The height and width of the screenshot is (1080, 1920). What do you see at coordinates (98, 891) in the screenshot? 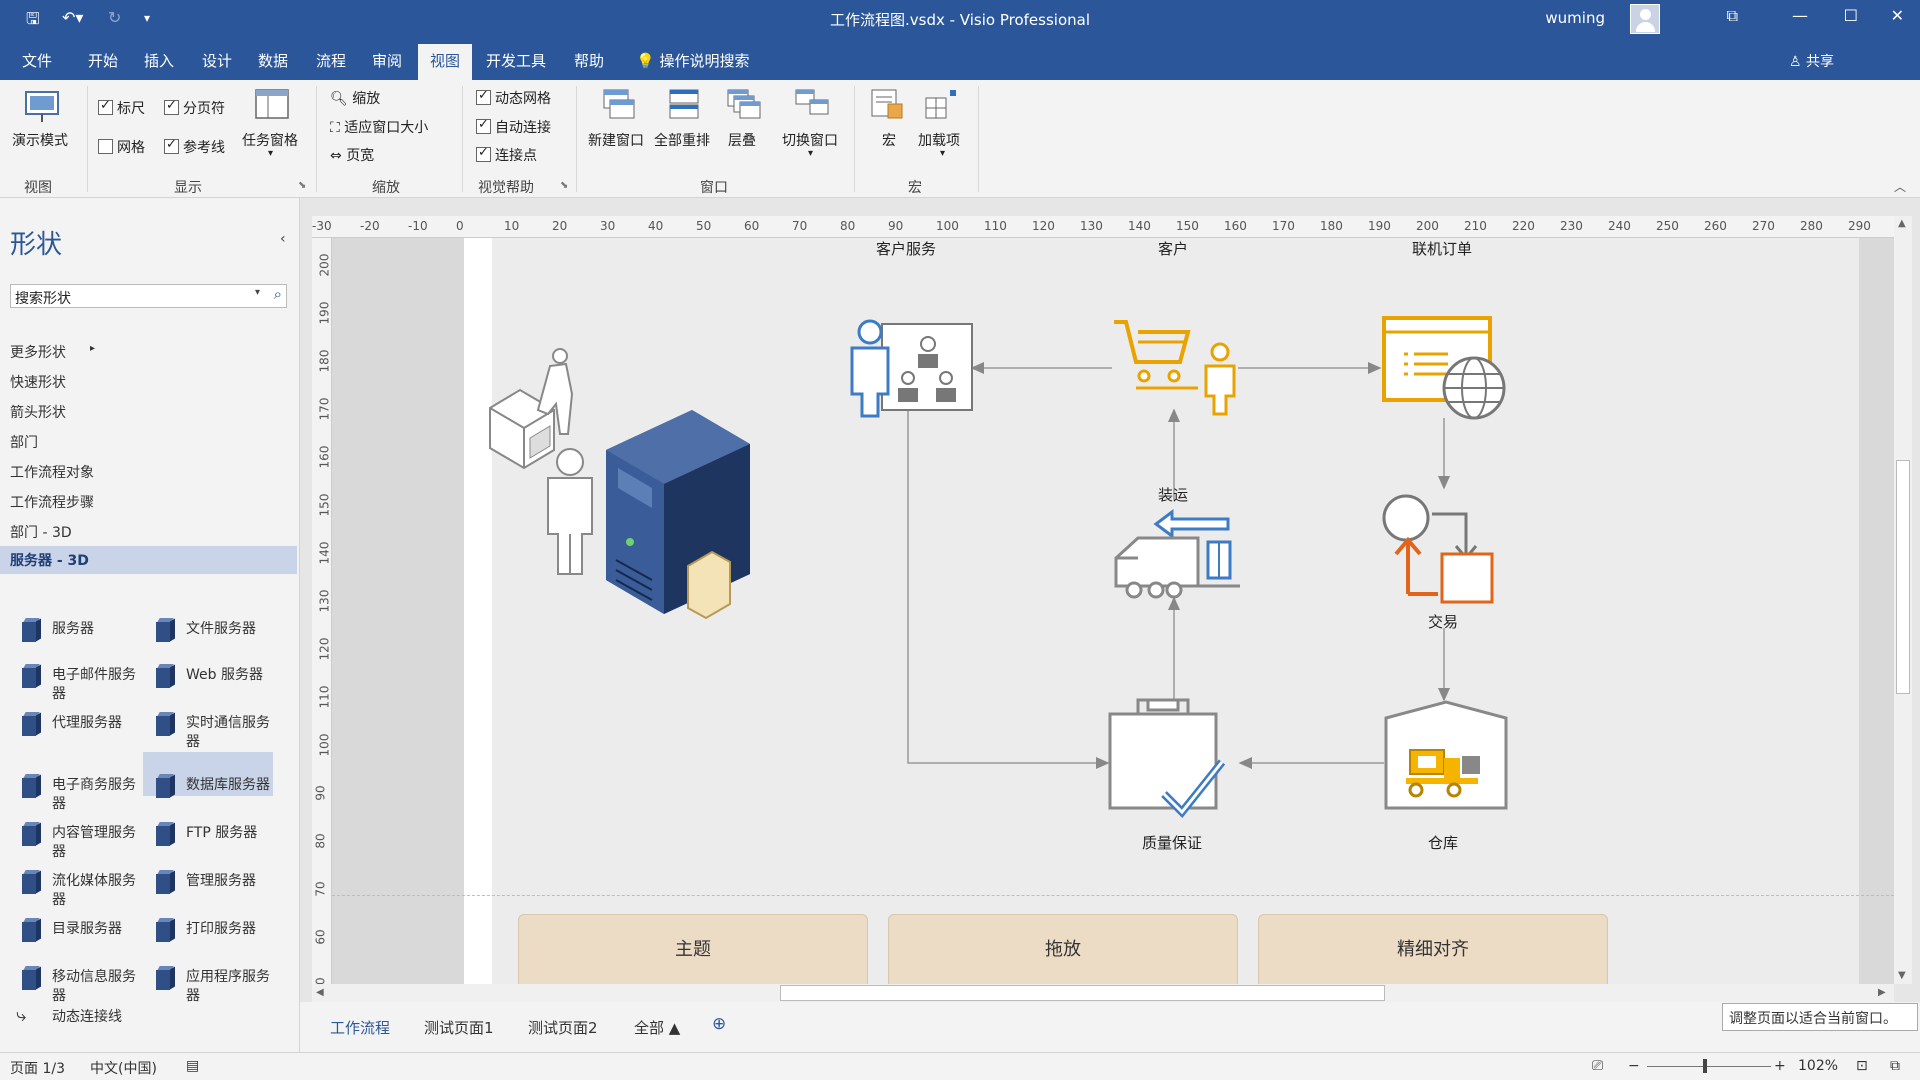
I see `shape-item: 流化媒体服务器` at bounding box center [98, 891].